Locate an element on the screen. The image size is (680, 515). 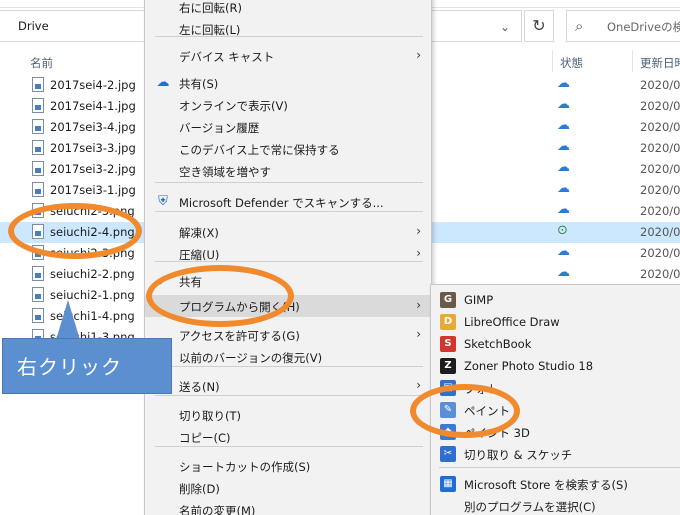
menu-item-label: バージョン履歴 is located at coordinates (219, 128).